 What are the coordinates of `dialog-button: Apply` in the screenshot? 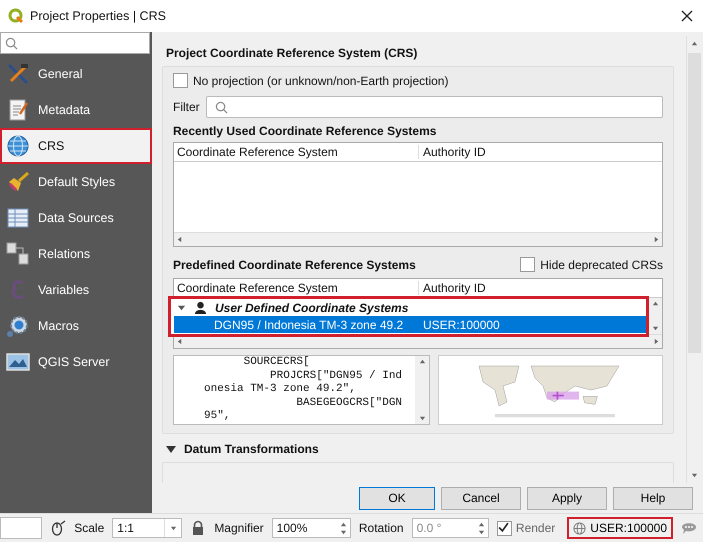 It's located at (567, 498).